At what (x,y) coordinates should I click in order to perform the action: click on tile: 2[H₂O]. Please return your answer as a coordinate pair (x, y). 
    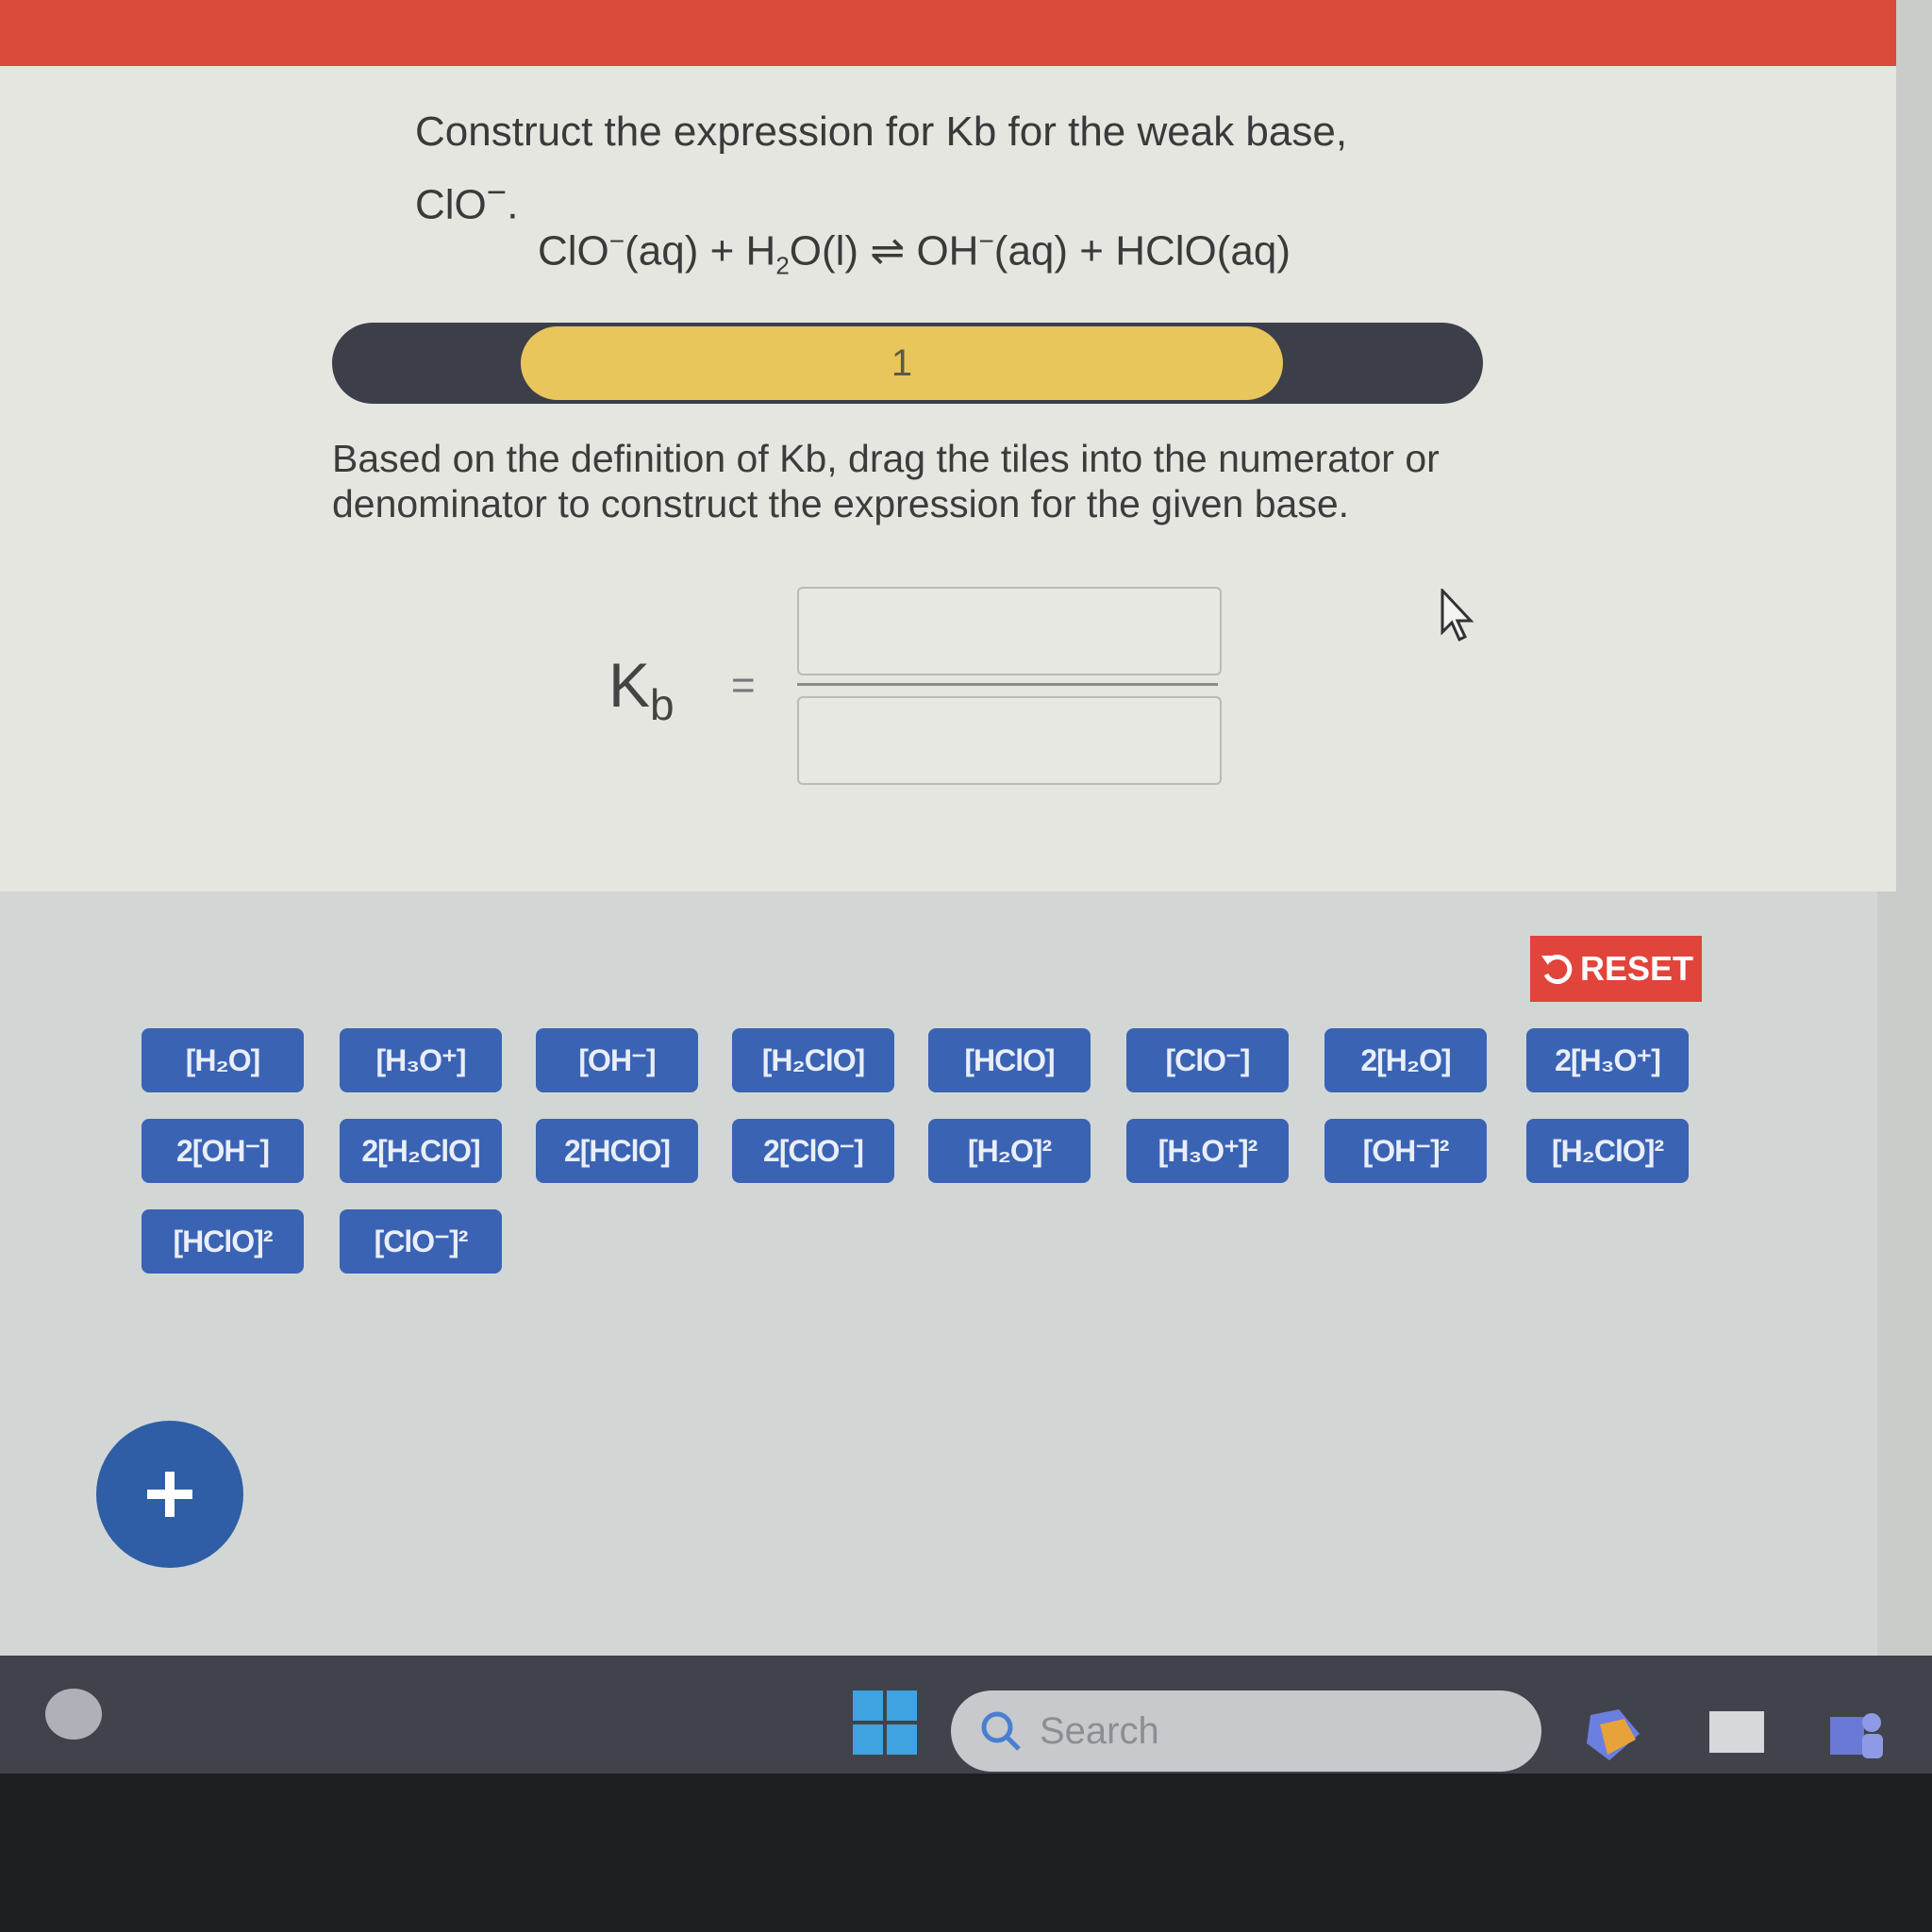
    Looking at the image, I should click on (1405, 1060).